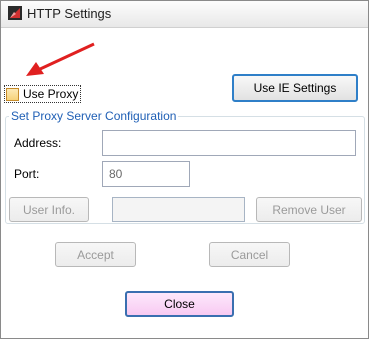 This screenshot has height=339, width=369. I want to click on remove-user-button: Remove User, so click(309, 209).